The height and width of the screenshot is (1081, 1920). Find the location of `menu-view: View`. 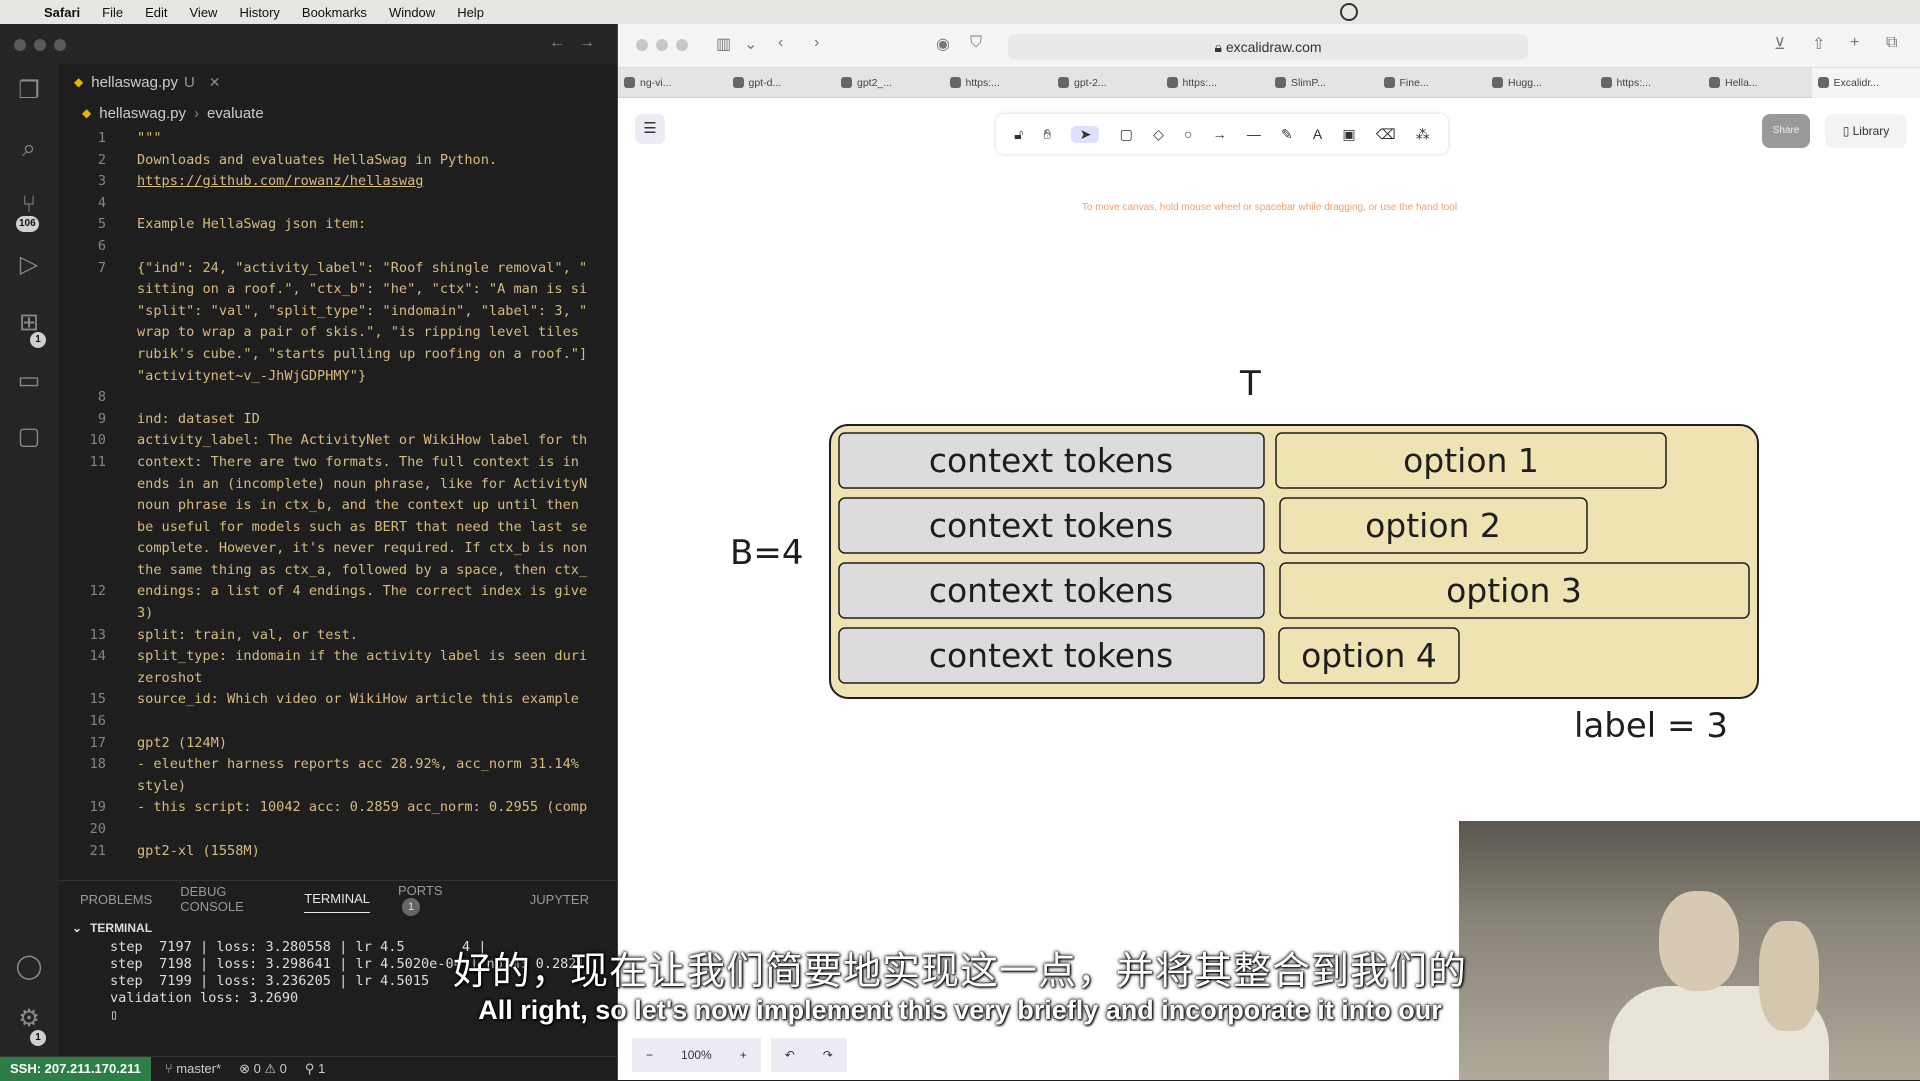

menu-view: View is located at coordinates (204, 12).